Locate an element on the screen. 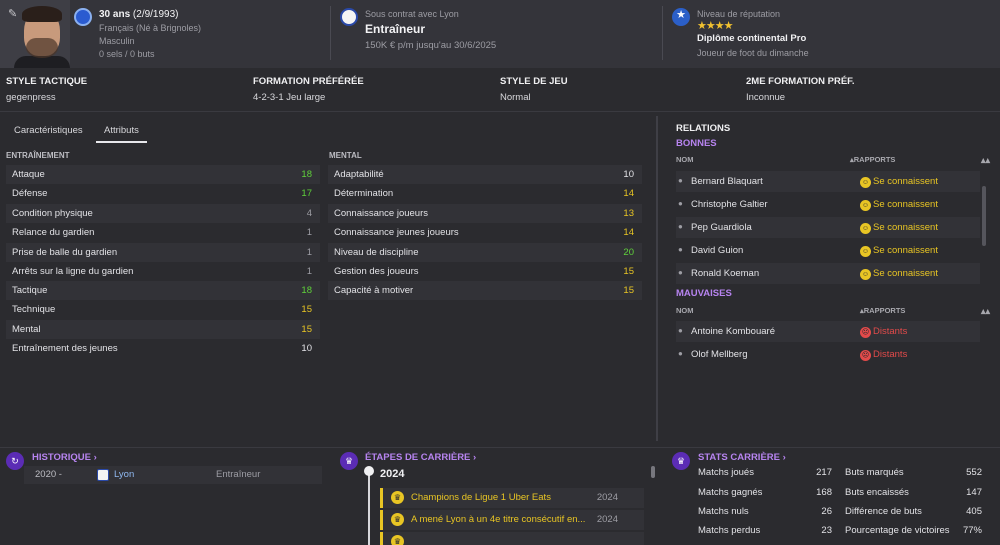  training-section-label: ENTRAÎNEMENT is located at coordinates (38, 155).